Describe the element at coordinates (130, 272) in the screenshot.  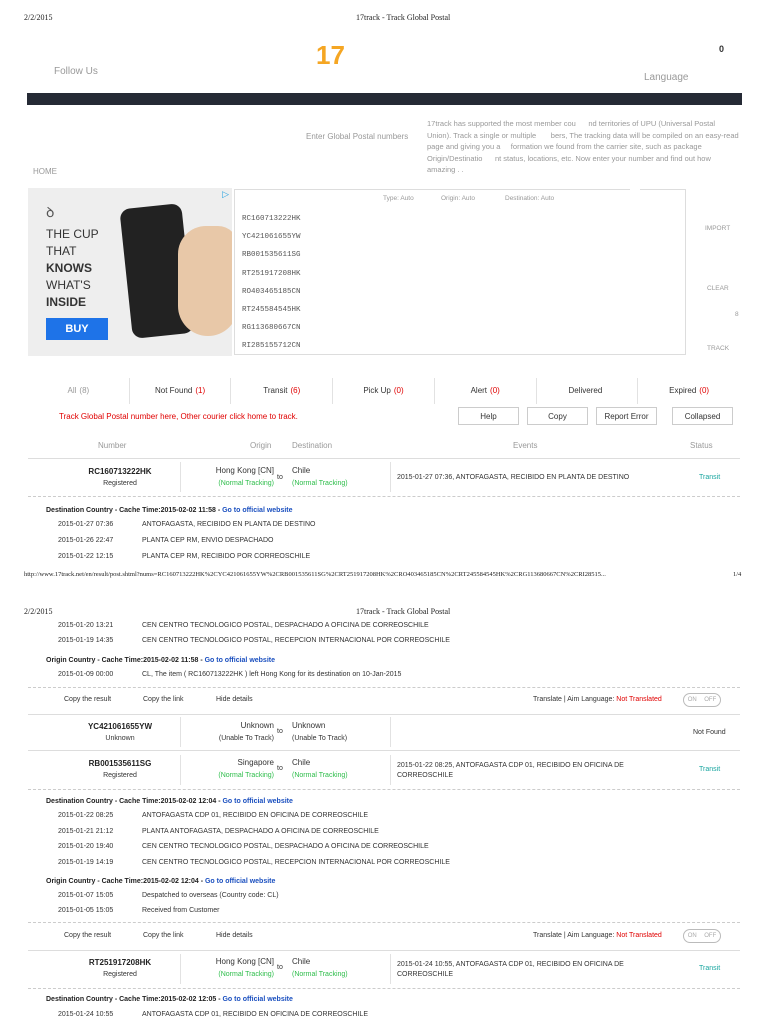
I see `ad-banner: ▷ ꝺ THE CUP THAT KNOWS WHAT'S INSIDE BUY` at that location.